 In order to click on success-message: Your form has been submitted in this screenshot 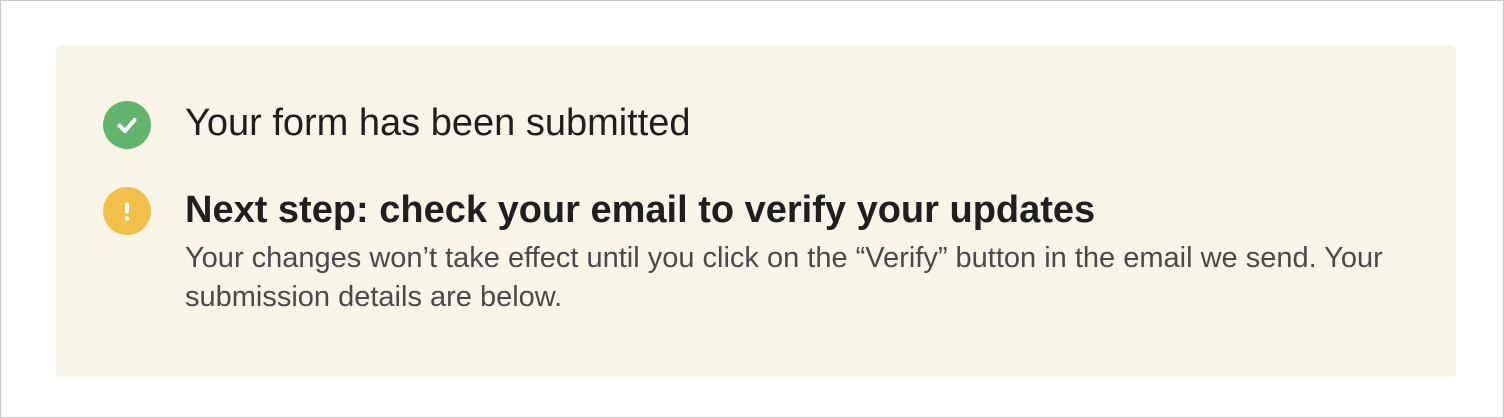, I will do `click(397, 124)`.